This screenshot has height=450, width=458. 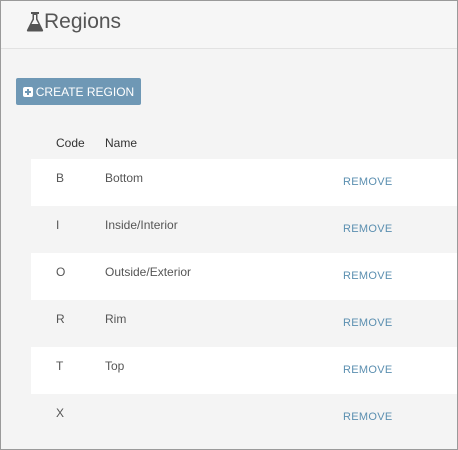 What do you see at coordinates (116, 319) in the screenshot?
I see `row-name: Rim` at bounding box center [116, 319].